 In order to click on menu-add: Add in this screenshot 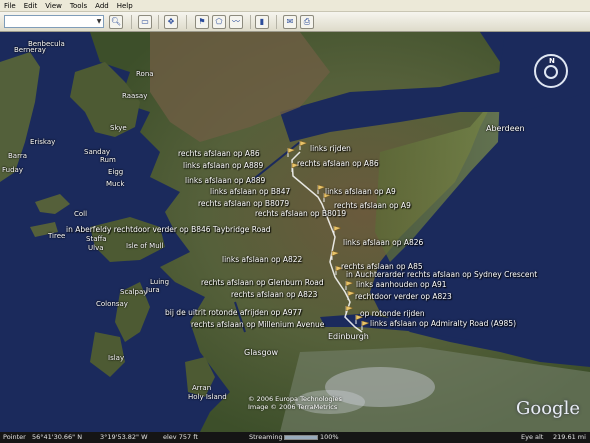, I will do `click(102, 6)`.